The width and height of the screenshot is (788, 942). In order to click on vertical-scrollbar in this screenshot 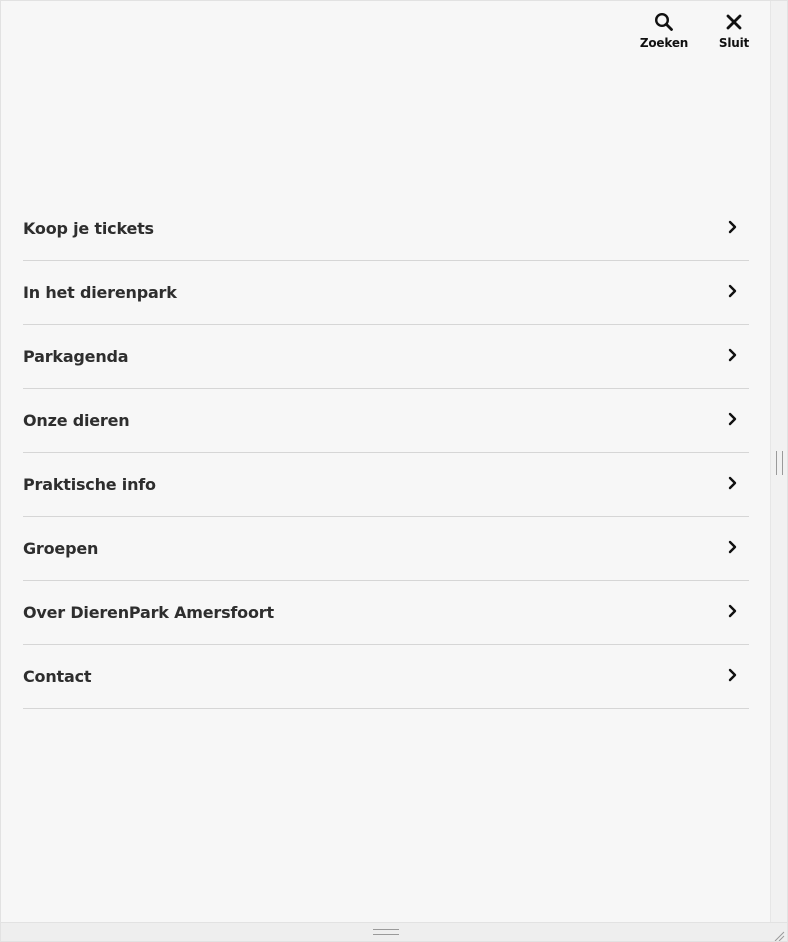, I will do `click(778, 462)`.